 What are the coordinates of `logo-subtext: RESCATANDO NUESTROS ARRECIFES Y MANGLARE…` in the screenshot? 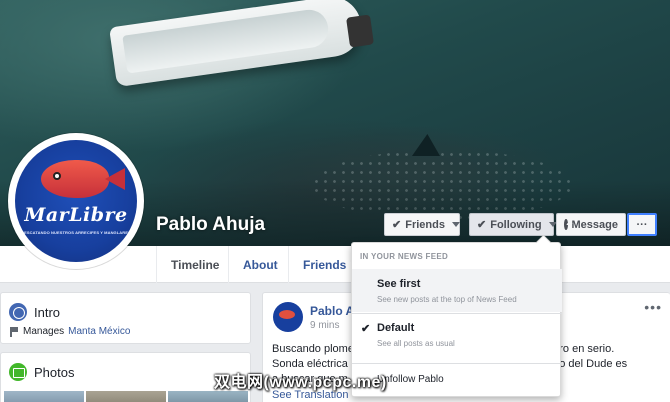 It's located at (76, 232).